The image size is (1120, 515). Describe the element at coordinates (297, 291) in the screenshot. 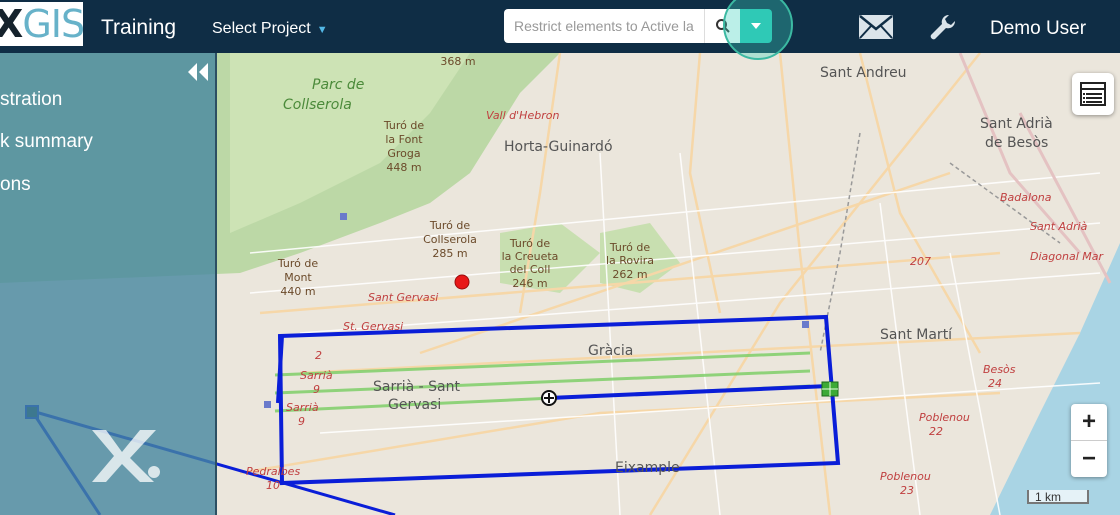

I see `map-label: 440 m` at that location.